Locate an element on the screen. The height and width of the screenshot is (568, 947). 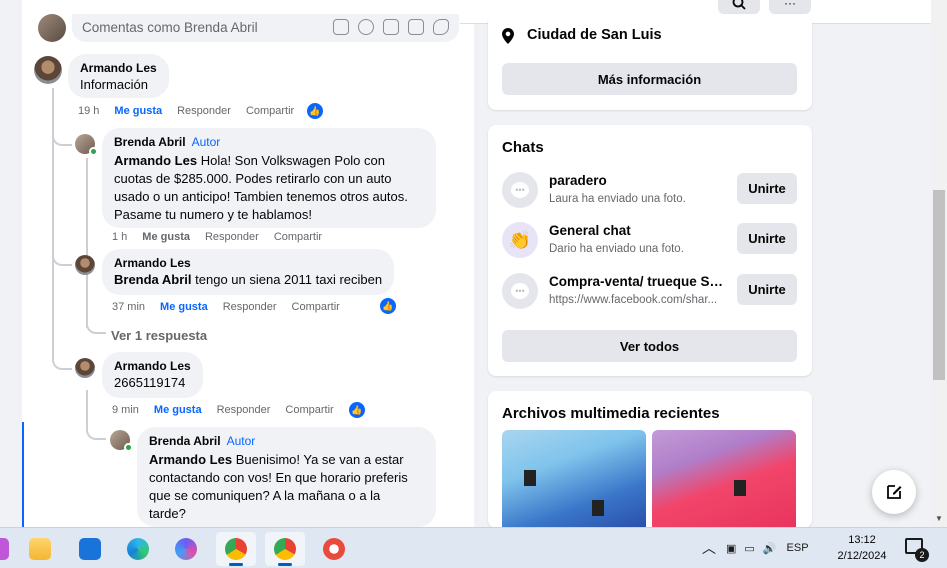
composer-icons is located at coordinates (391, 27).